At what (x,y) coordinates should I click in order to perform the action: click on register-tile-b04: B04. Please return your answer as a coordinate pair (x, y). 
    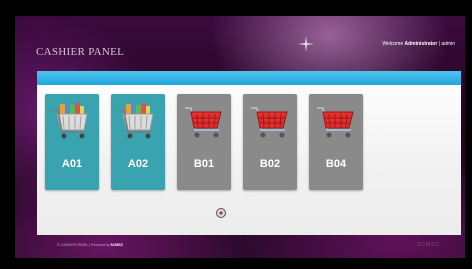
    Looking at the image, I should click on (336, 142).